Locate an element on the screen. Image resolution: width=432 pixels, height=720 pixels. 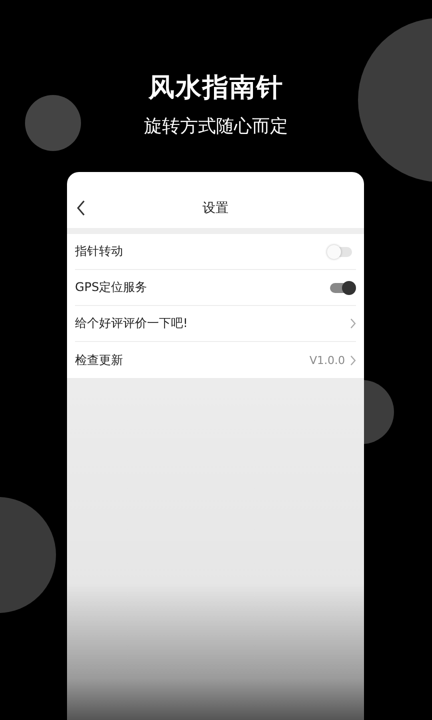
screen-title: 设置 is located at coordinates (215, 208).